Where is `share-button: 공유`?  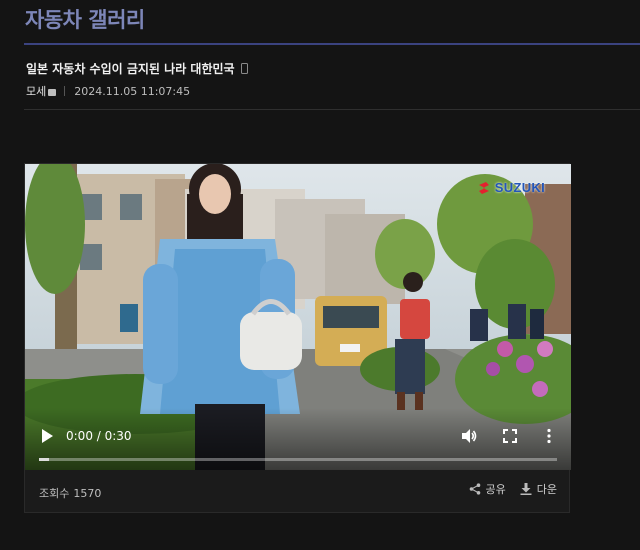 share-button: 공유 is located at coordinates (487, 489).